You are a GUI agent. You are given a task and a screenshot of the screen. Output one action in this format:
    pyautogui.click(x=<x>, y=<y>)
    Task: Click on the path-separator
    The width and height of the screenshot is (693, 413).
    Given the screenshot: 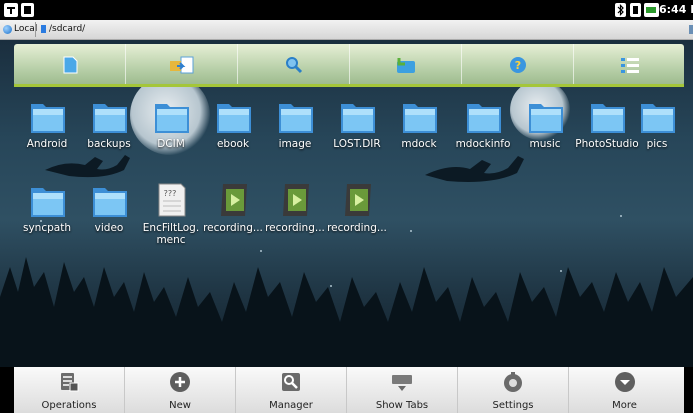 What is the action you would take?
    pyautogui.click(x=35, y=29)
    